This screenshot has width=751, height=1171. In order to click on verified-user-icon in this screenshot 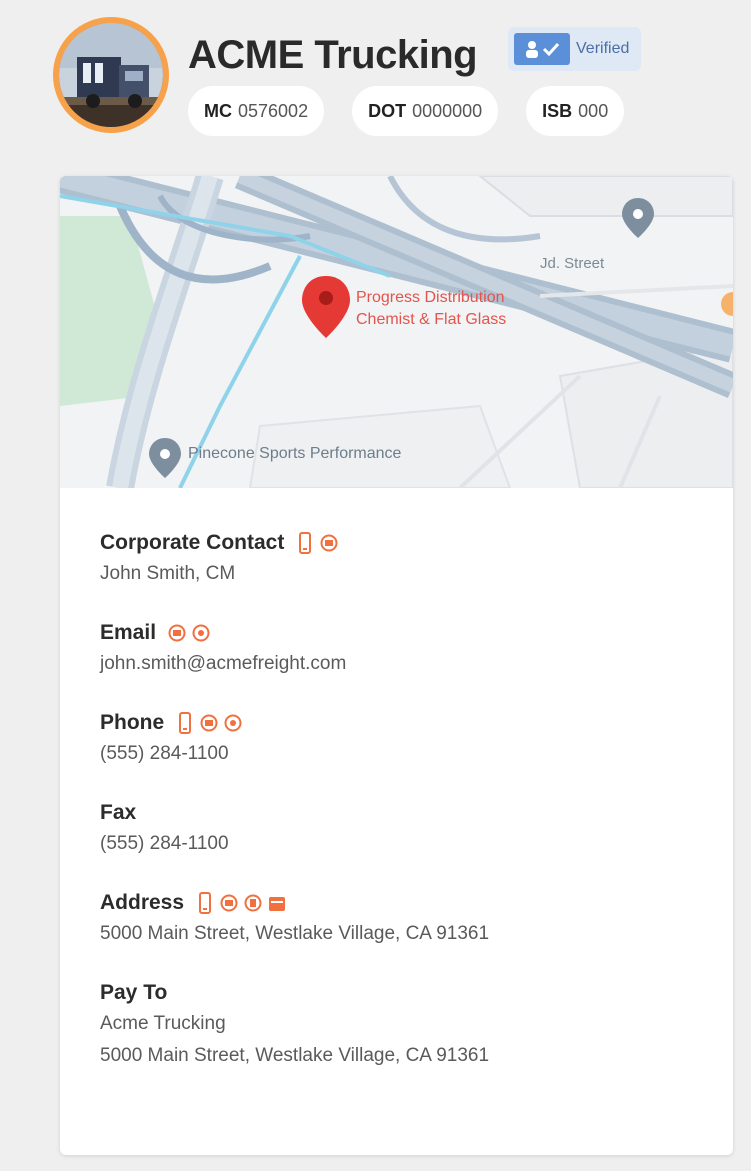, I will do `click(542, 49)`.